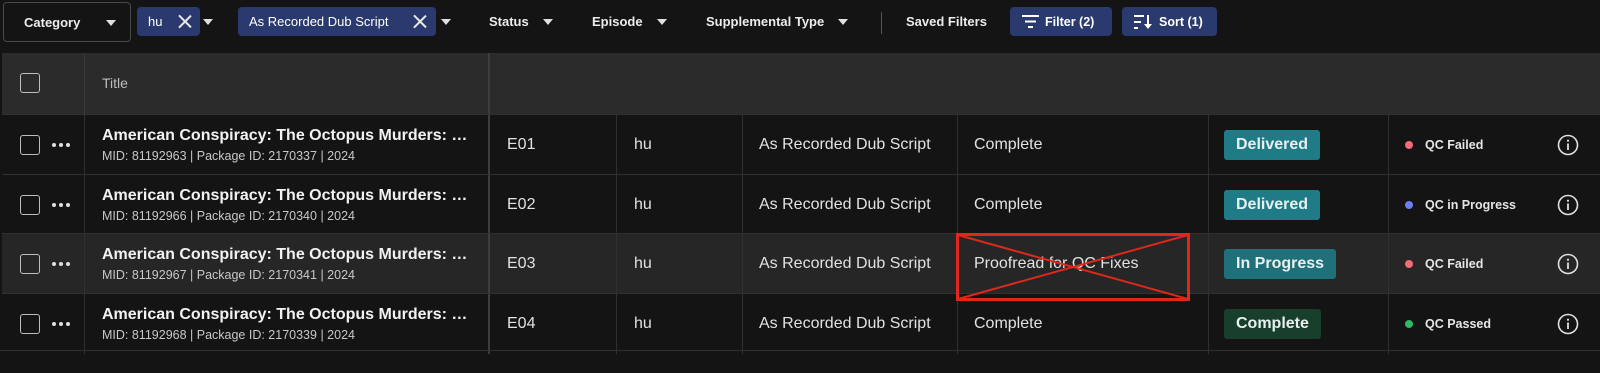 Image resolution: width=1600 pixels, height=373 pixels. Describe the element at coordinates (30, 83) in the screenshot. I see `select-all-checkbox` at that location.